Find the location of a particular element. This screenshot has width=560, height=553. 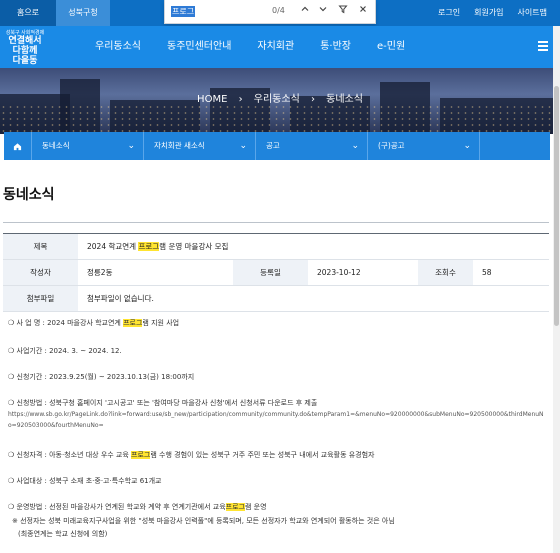

login-link: 로그인 is located at coordinates (449, 13).